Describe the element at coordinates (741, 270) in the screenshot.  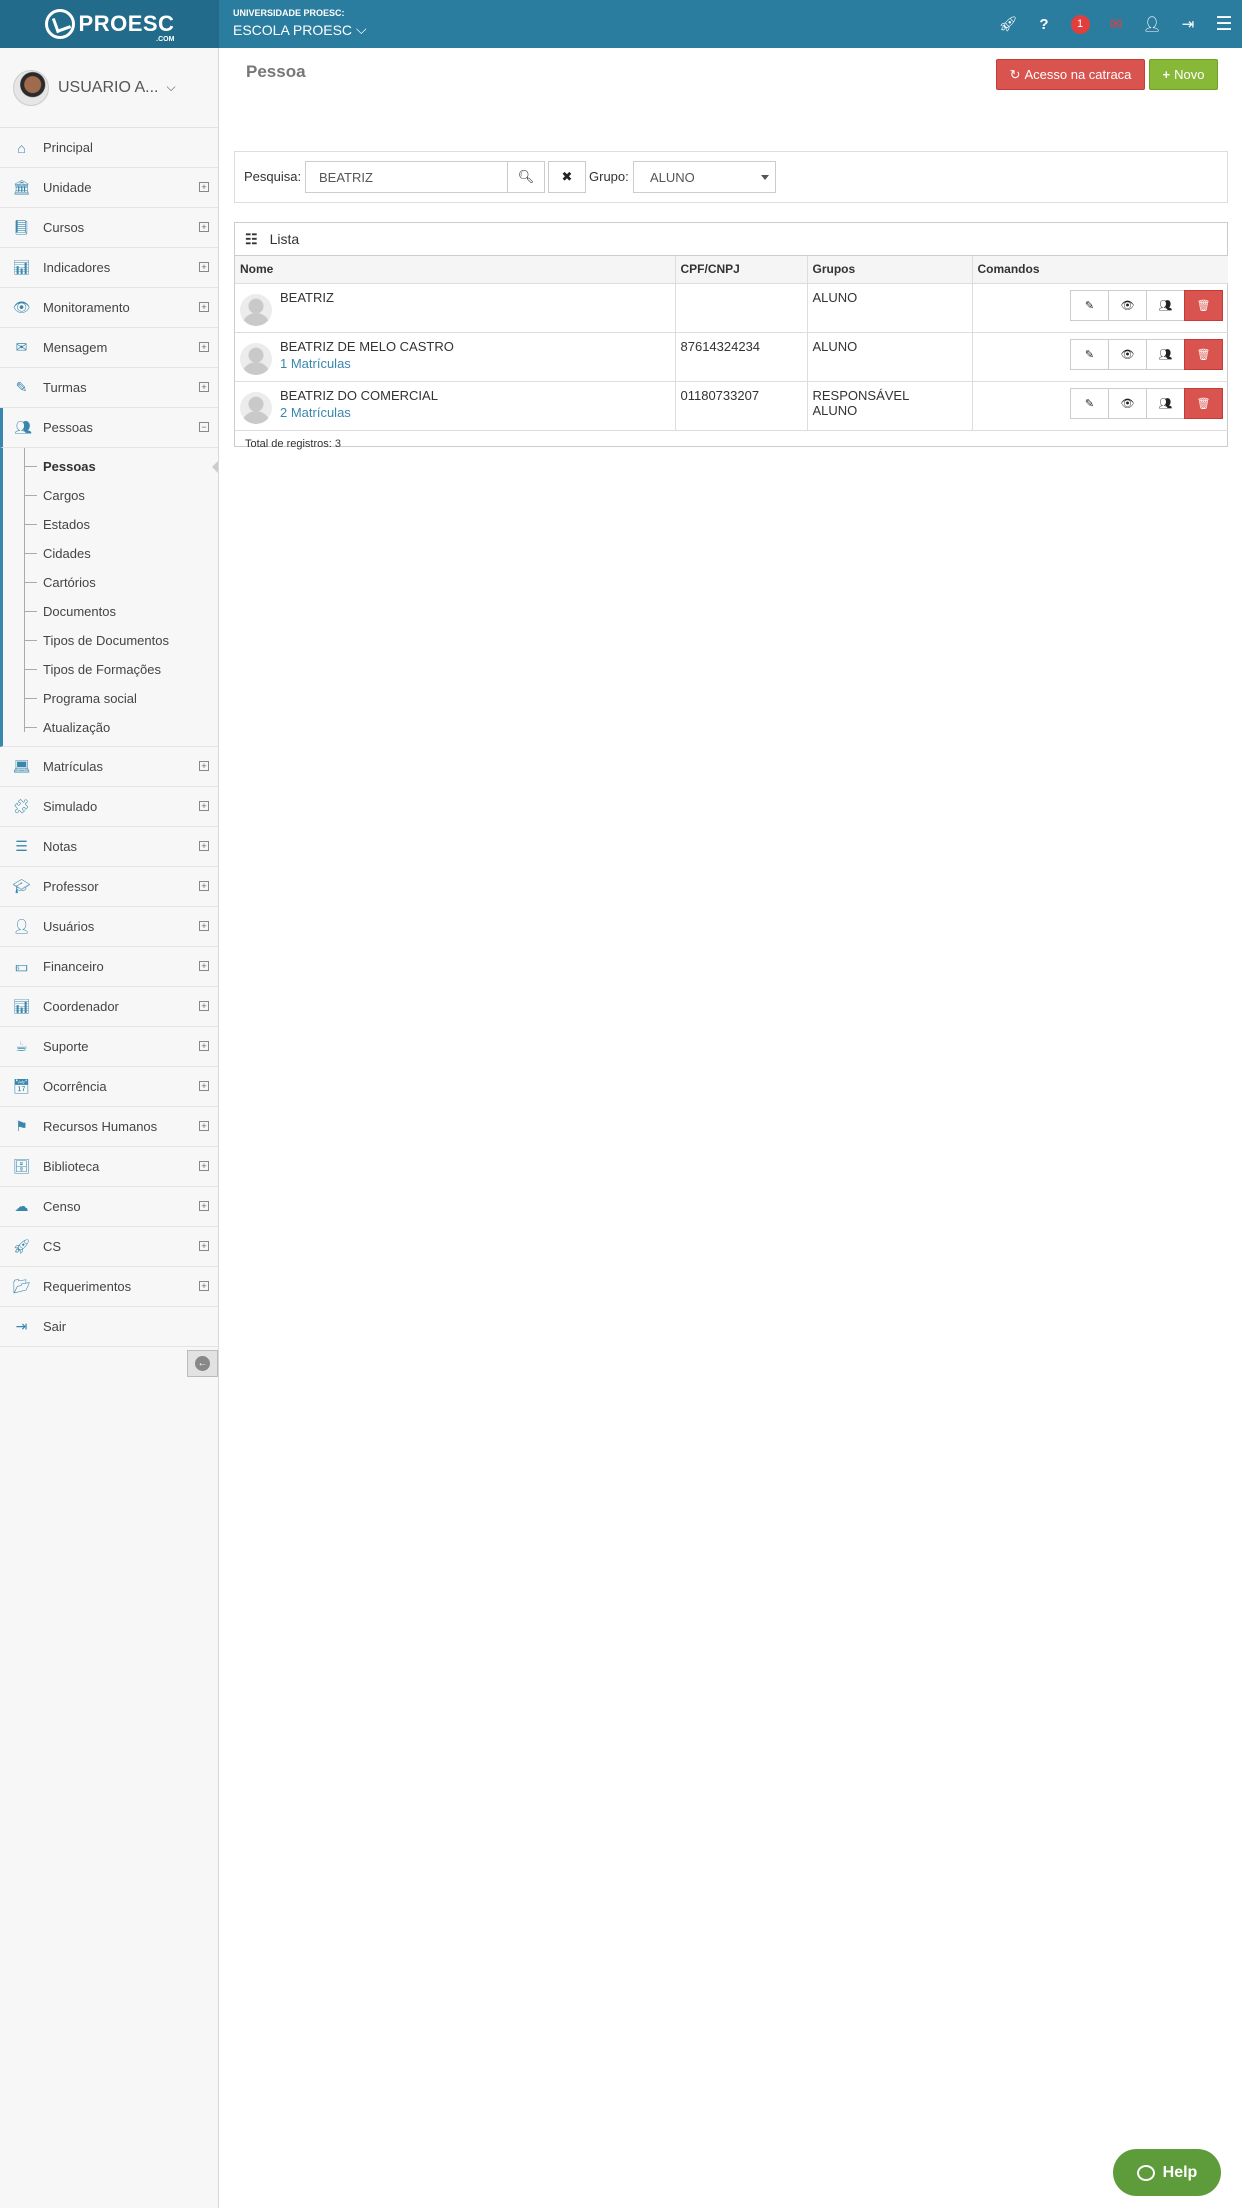
I see `column-header-cpf: CPF/CNPJ` at that location.